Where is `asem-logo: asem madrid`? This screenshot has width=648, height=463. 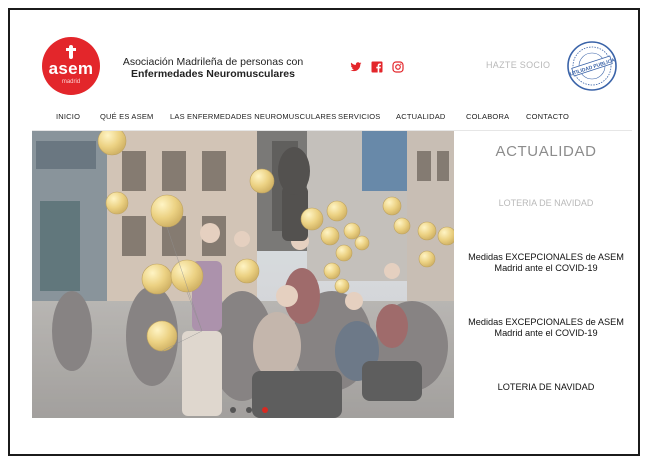
asem-logo: asem madrid is located at coordinates (71, 66).